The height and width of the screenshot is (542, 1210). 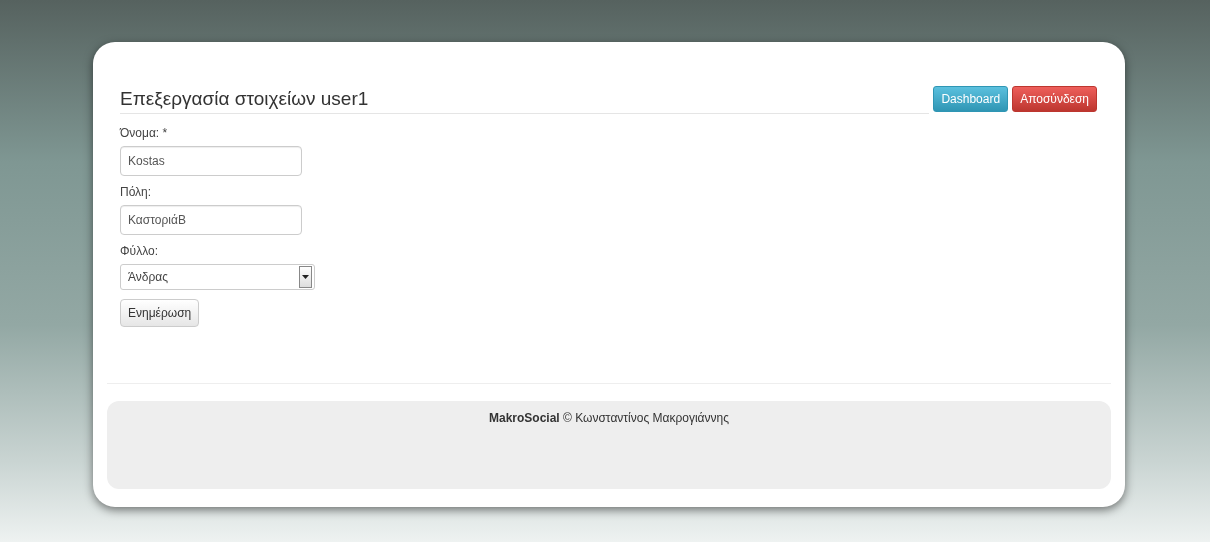 I want to click on input-field: Kostas, so click(x=211, y=161).